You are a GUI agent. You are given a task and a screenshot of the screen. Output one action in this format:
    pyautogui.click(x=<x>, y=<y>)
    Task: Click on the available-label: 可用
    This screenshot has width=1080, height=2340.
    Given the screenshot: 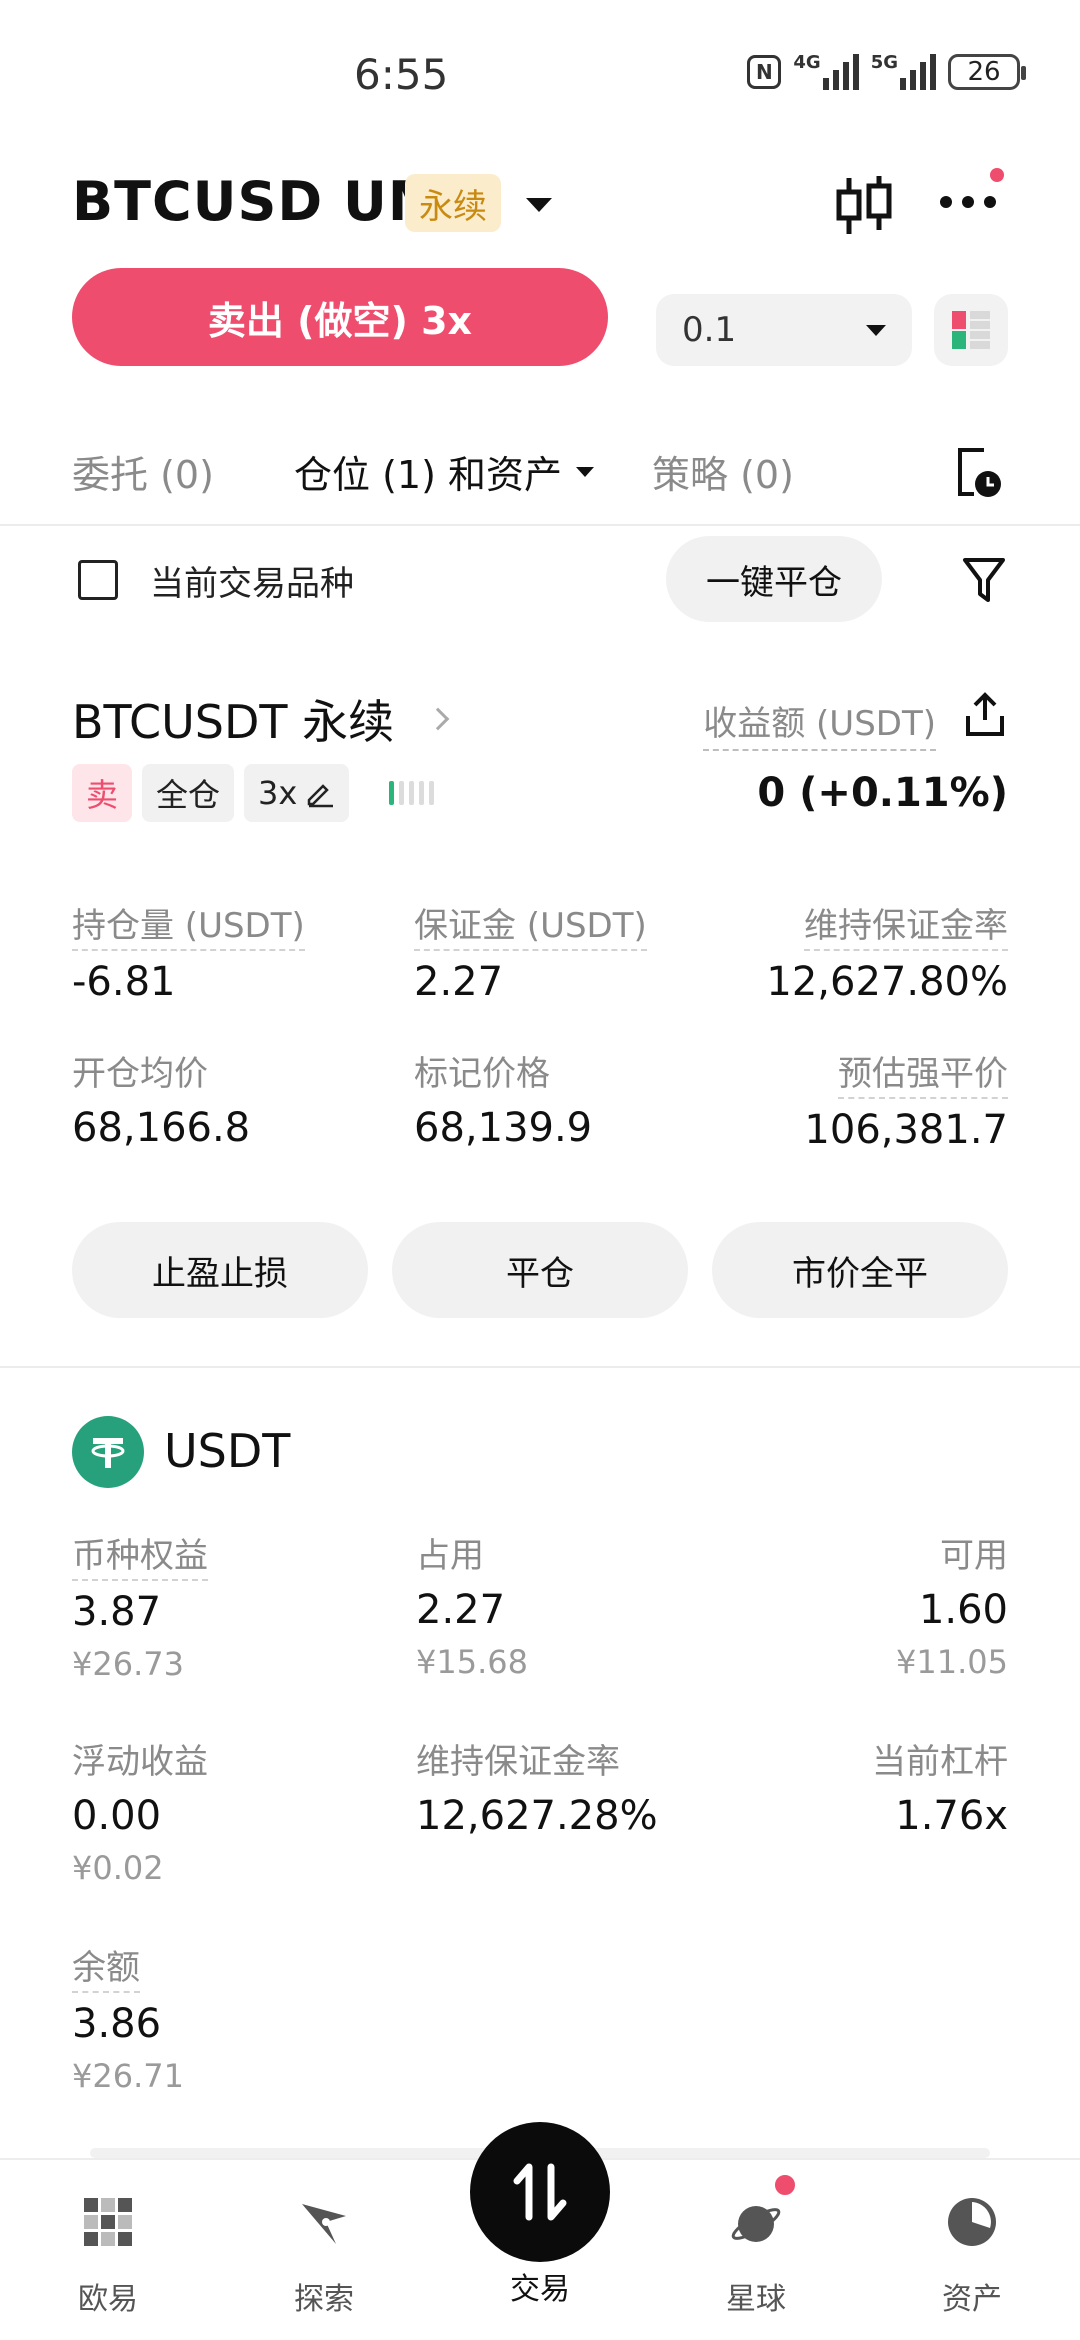 What is the action you would take?
    pyautogui.click(x=974, y=1556)
    